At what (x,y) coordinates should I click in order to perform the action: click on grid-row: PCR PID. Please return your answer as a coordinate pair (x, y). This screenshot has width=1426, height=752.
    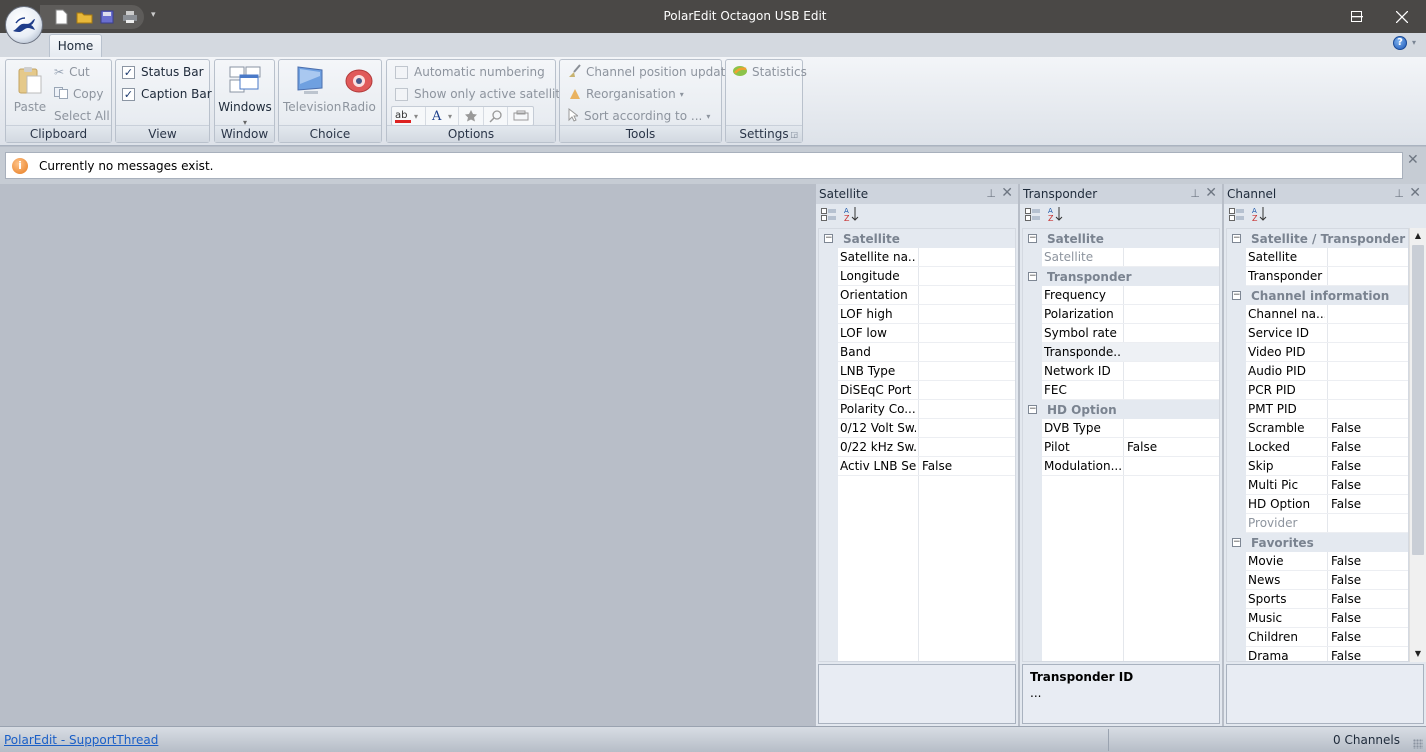
    Looking at the image, I should click on (1327, 390).